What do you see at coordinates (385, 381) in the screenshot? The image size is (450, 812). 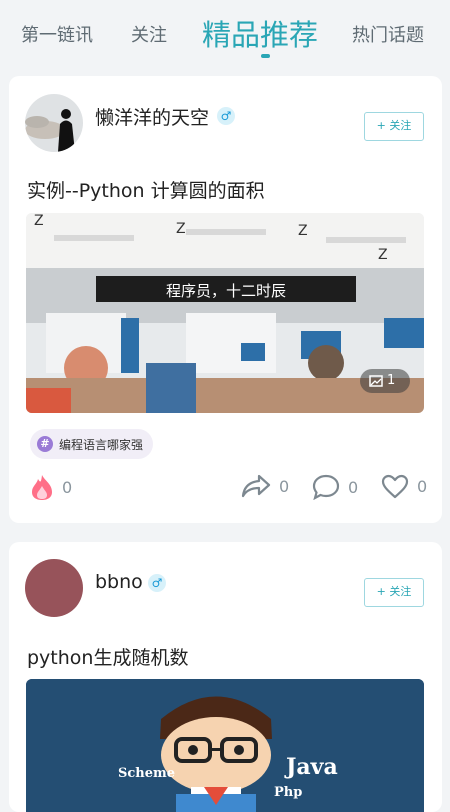 I see `image-count-badge: 1` at bounding box center [385, 381].